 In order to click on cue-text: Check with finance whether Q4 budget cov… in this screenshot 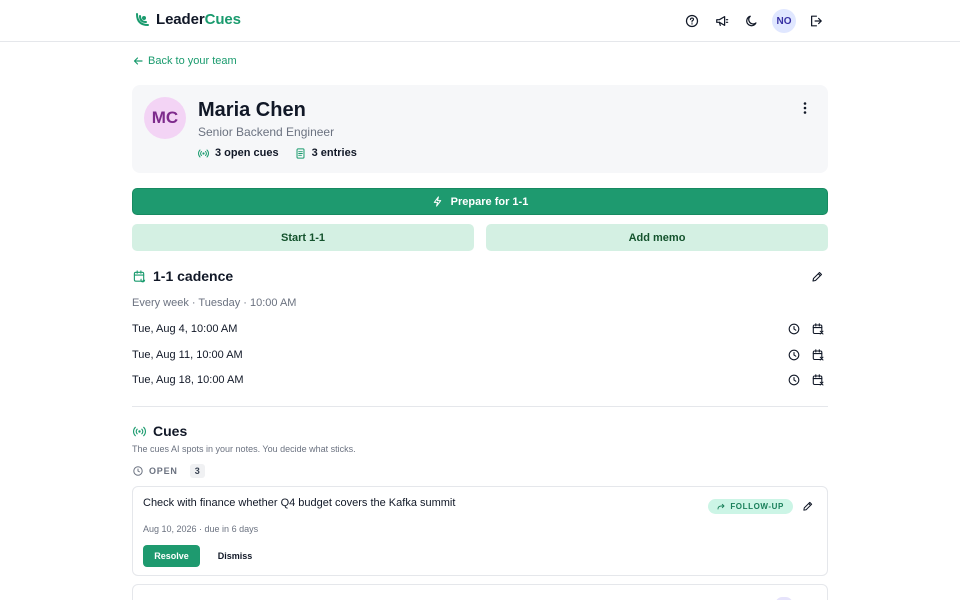, I will do `click(299, 503)`.